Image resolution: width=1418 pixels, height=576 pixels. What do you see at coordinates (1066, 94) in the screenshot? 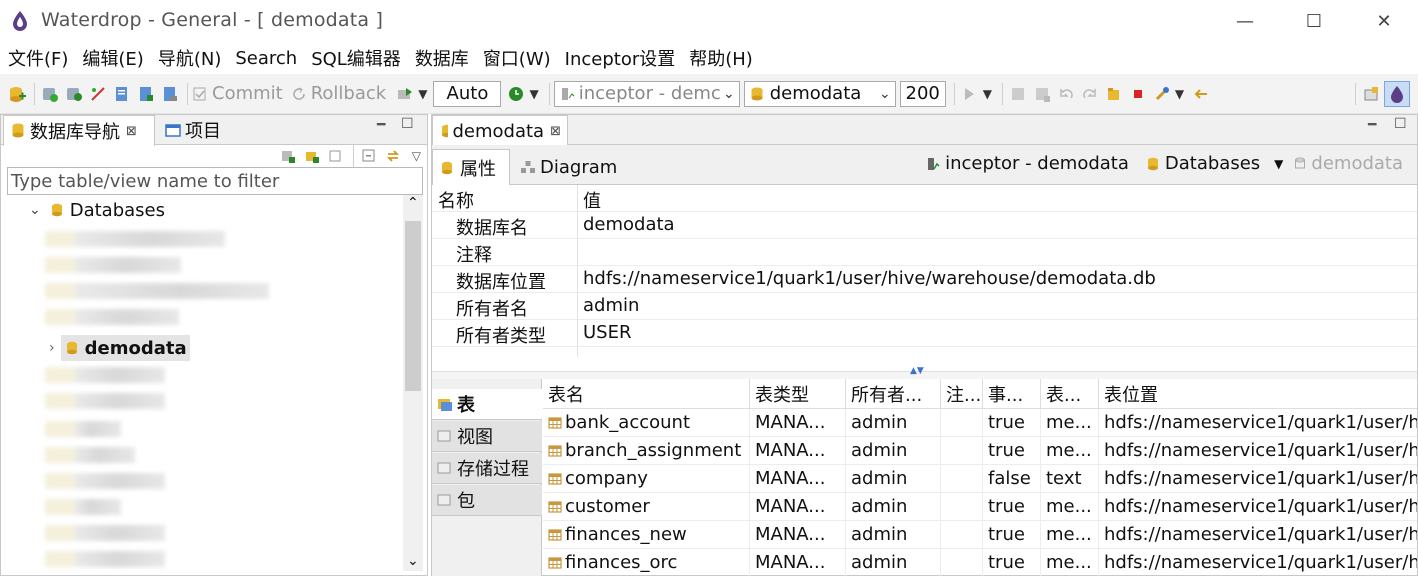
I see `undo-icon` at bounding box center [1066, 94].